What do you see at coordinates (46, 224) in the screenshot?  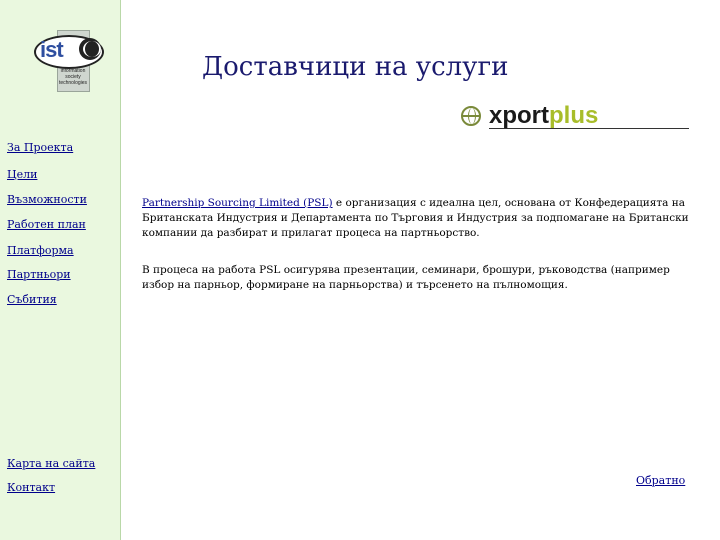 I see `nav-link-work-plan: Работен план` at bounding box center [46, 224].